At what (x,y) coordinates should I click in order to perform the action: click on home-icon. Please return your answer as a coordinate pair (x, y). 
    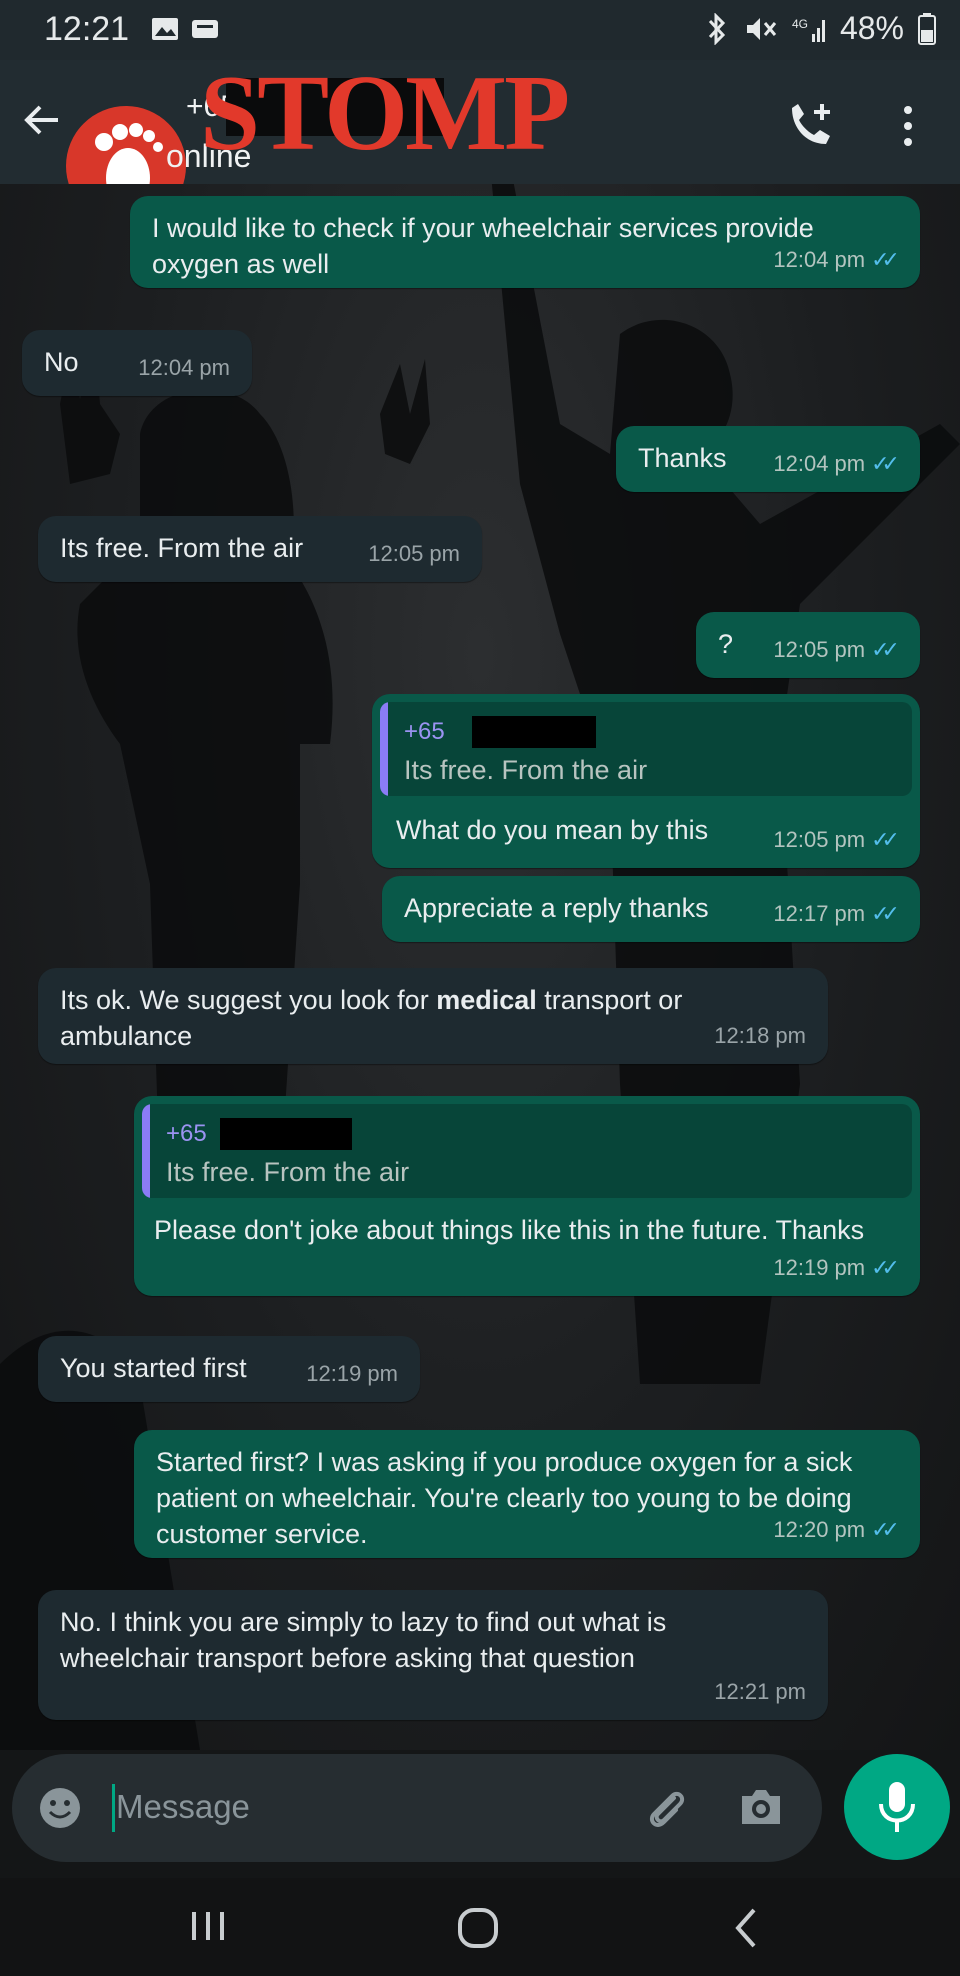
    Looking at the image, I should click on (478, 1928).